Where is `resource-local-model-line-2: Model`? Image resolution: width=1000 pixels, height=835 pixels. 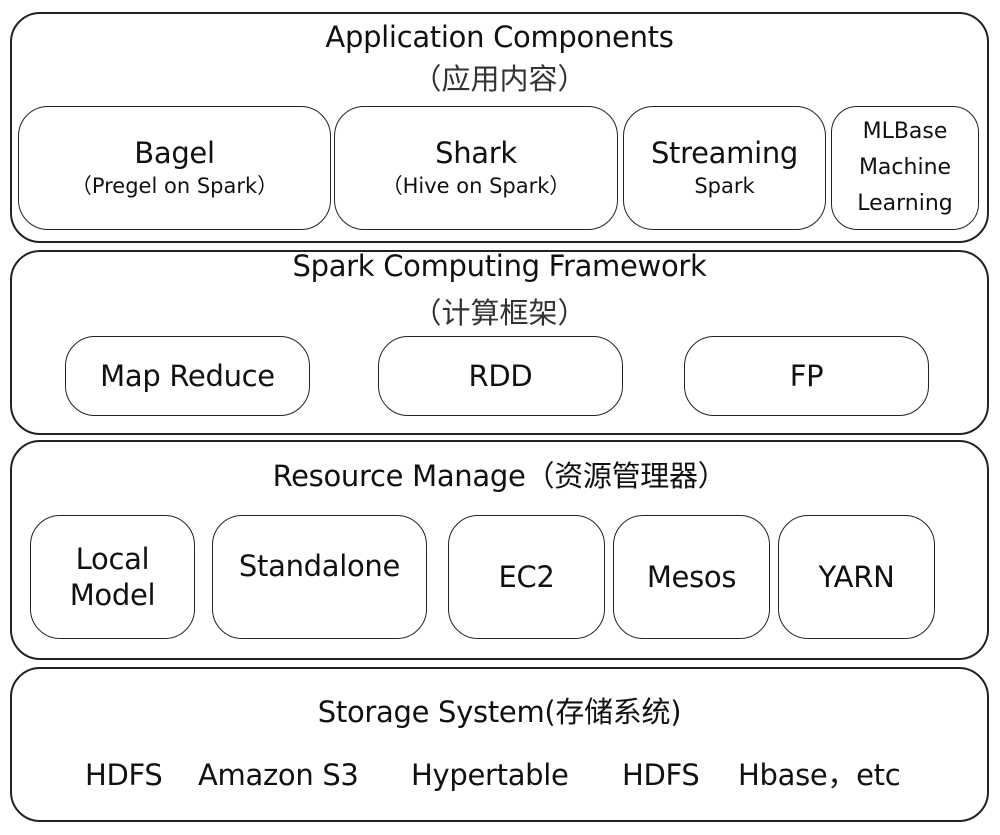 resource-local-model-line-2: Model is located at coordinates (112, 595).